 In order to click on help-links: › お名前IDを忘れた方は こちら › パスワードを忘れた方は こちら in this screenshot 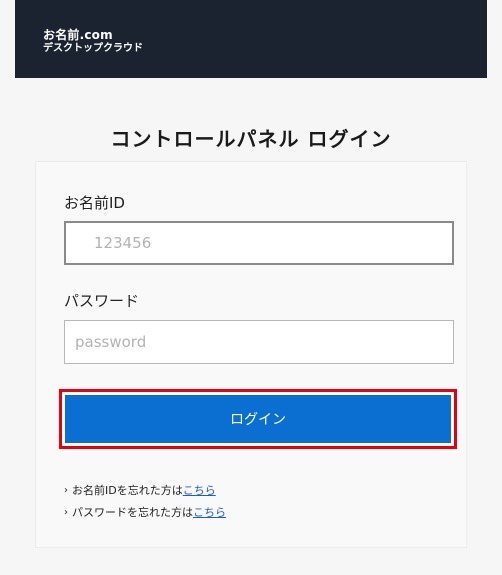, I will do `click(145, 502)`.